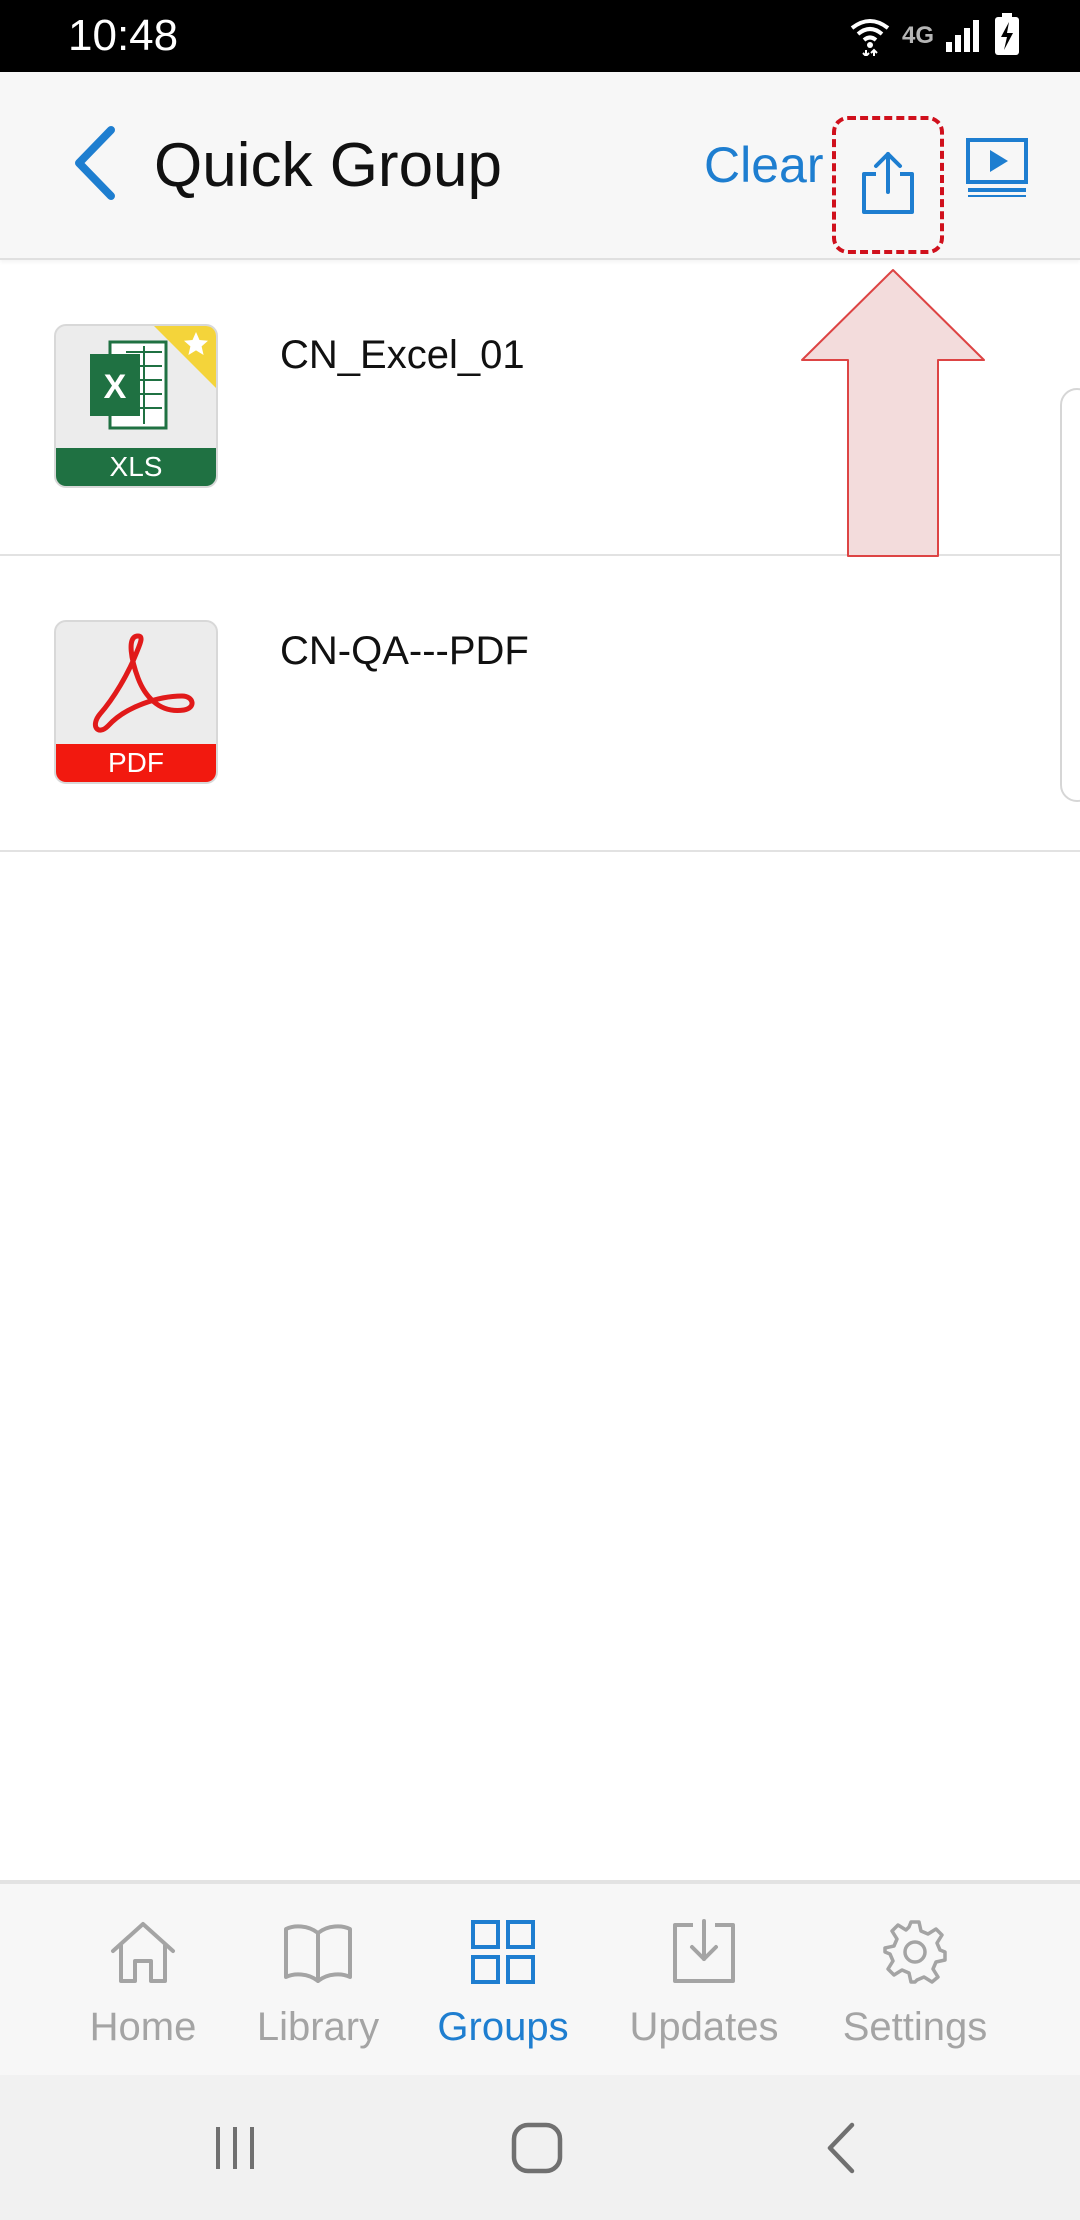 The image size is (1080, 2220). What do you see at coordinates (136, 406) in the screenshot?
I see `excel-file-thumbnail: X XLS` at bounding box center [136, 406].